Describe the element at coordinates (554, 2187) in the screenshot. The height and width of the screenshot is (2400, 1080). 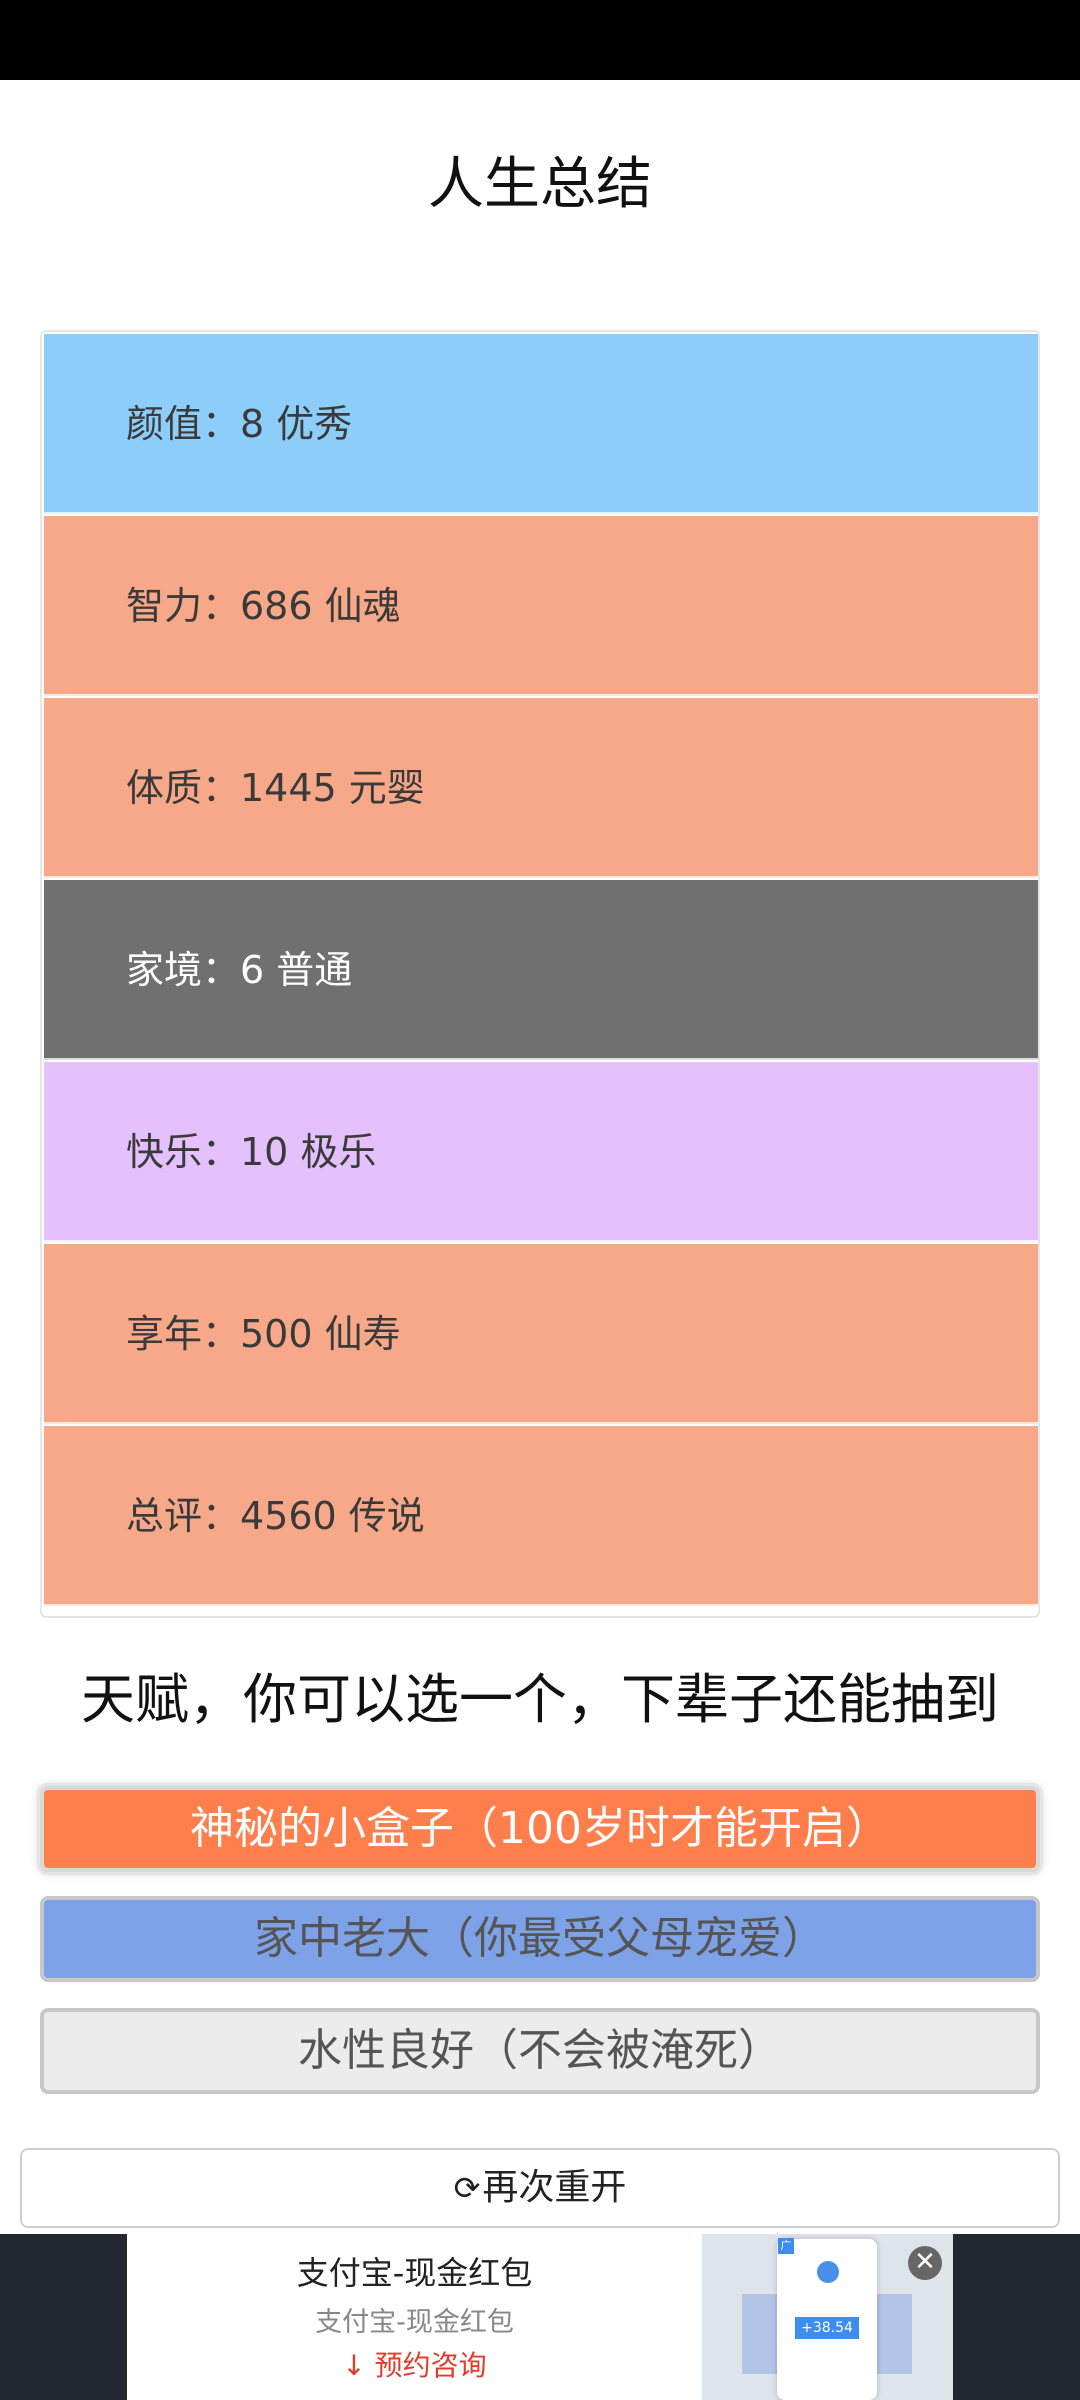
I see `restart-label: 再次重开` at that location.